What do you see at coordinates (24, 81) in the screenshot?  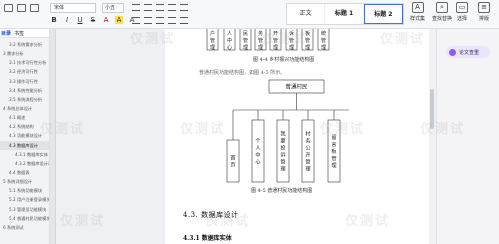 I see `toc-item: 3.3 操作可行性` at bounding box center [24, 81].